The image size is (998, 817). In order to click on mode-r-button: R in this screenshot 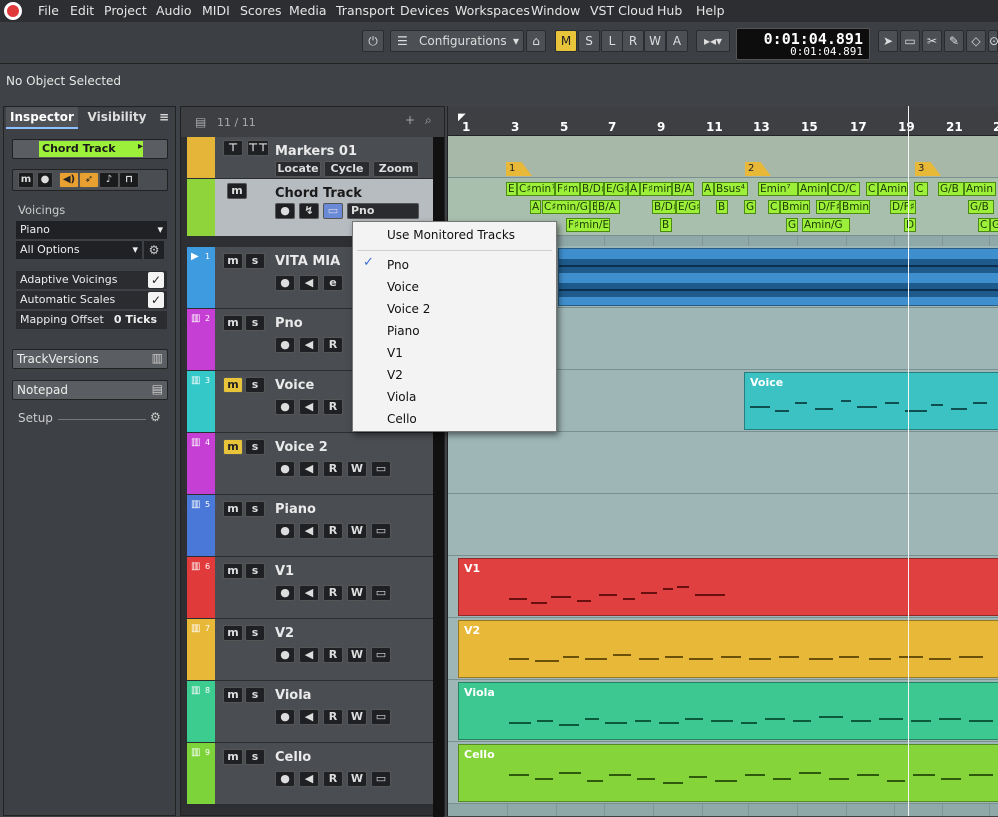, I will do `click(633, 41)`.